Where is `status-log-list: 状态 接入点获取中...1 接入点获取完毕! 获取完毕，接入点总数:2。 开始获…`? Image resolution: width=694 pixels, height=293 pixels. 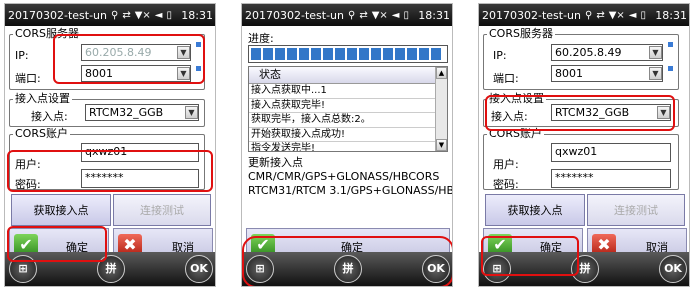
status-log-list: 状态 接入点获取中...1 接入点获取完毕! 获取完毕，接入点总数:2。 开始获… is located at coordinates (348, 109).